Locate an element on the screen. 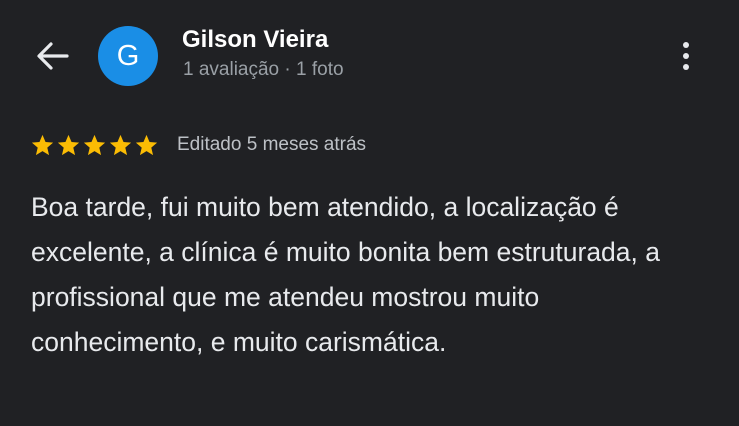  avatar: G is located at coordinates (128, 56).